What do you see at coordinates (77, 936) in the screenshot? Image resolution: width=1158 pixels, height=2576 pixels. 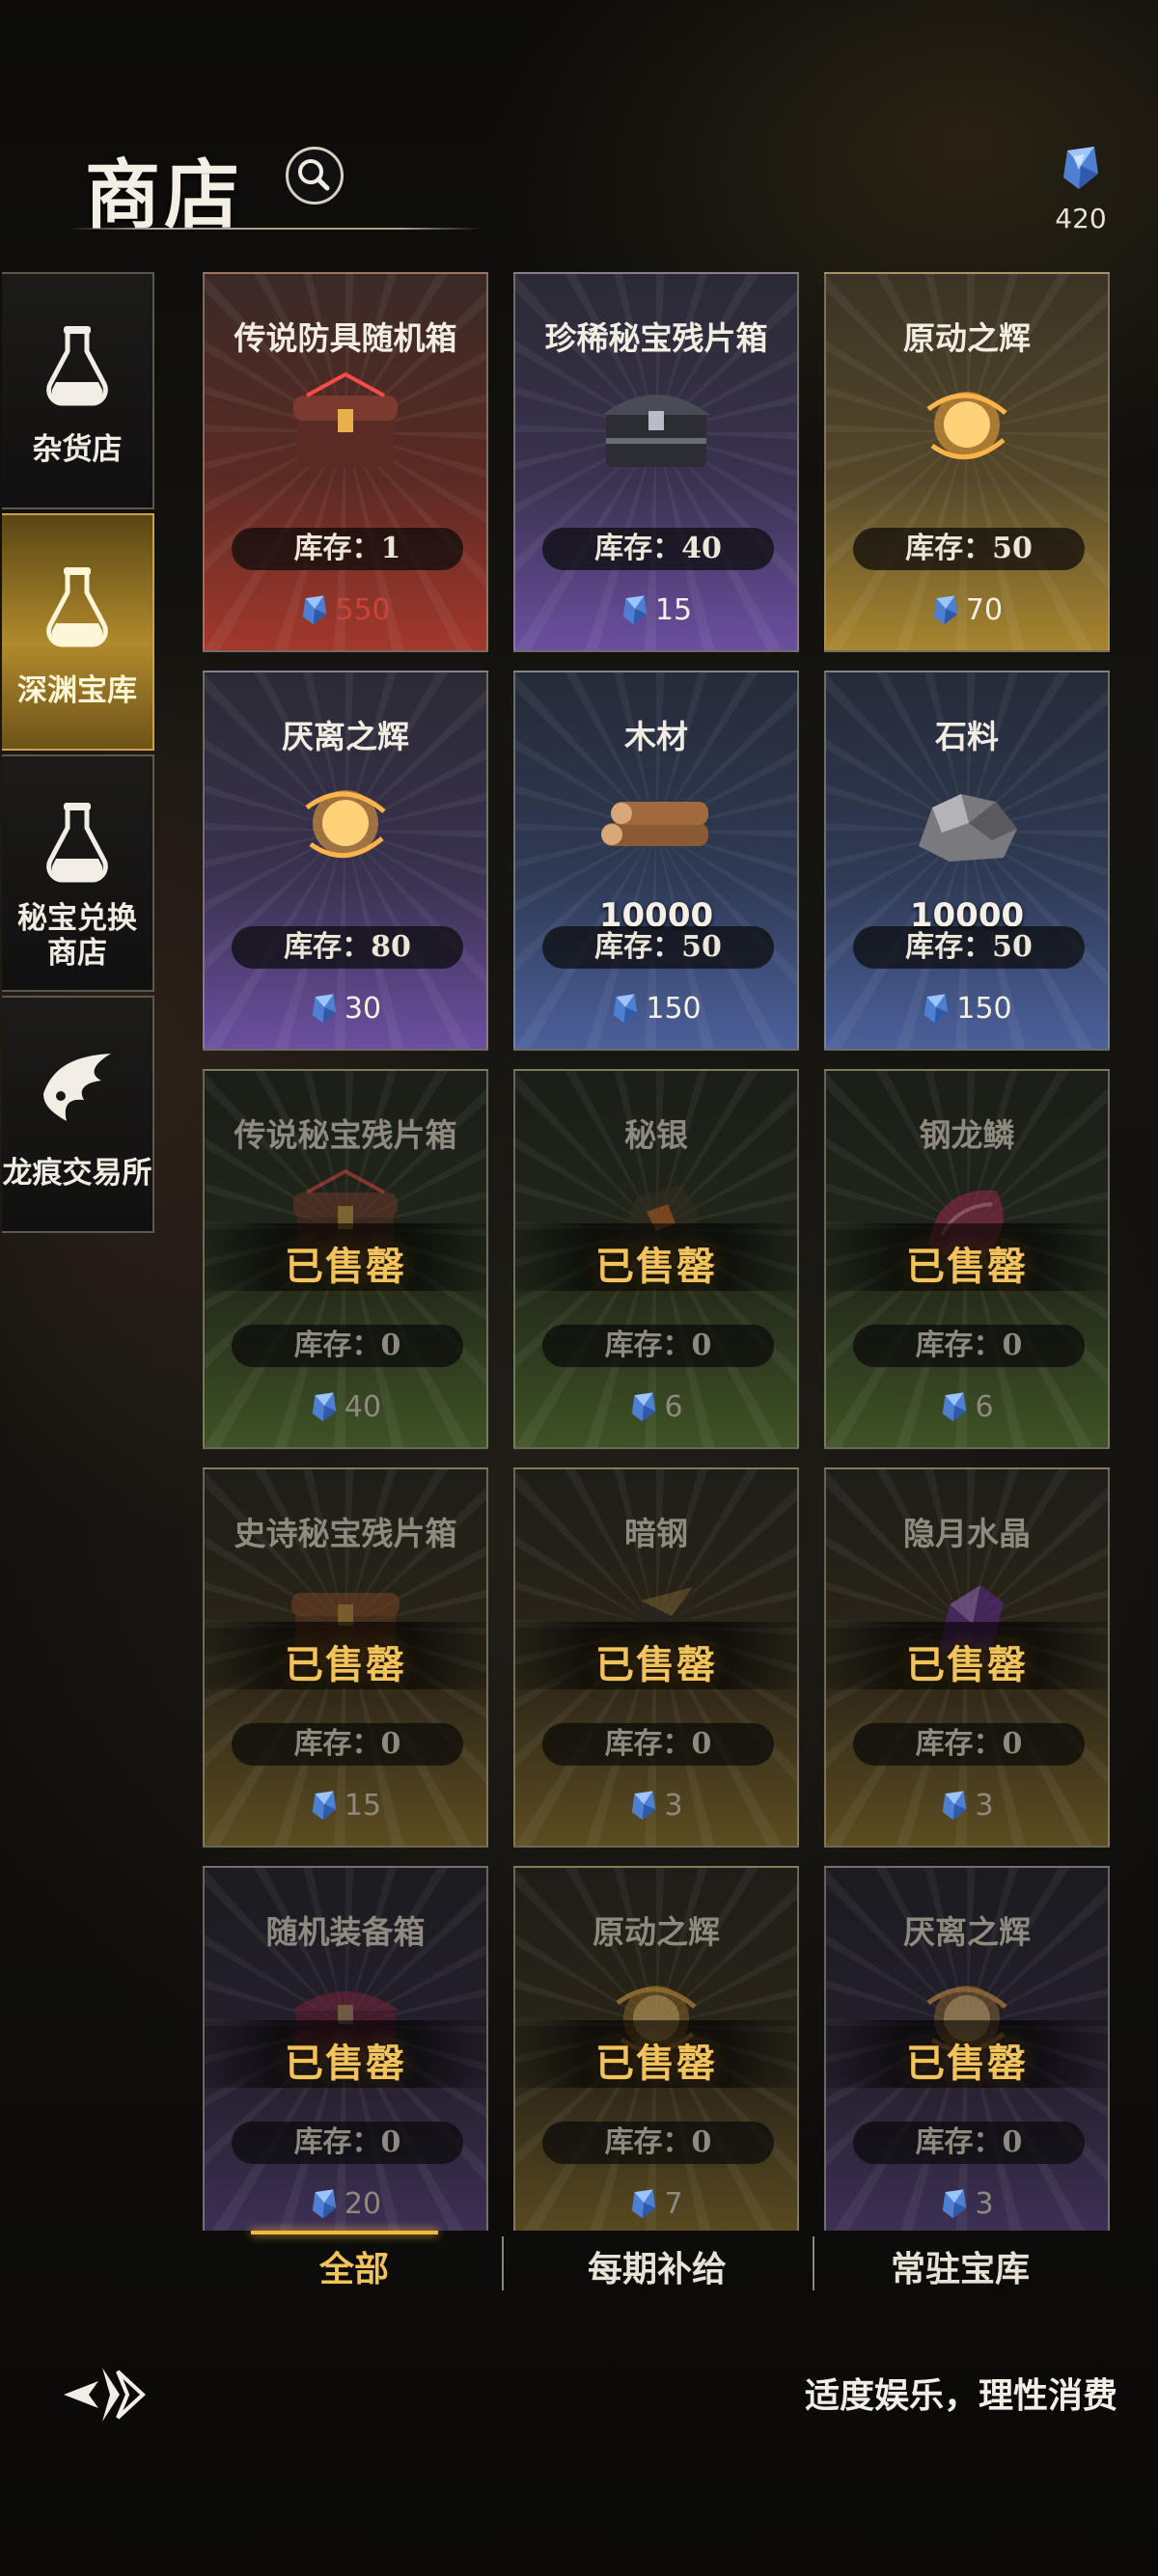 I see `sidebar-item-label: 秘宝兑换商店` at bounding box center [77, 936].